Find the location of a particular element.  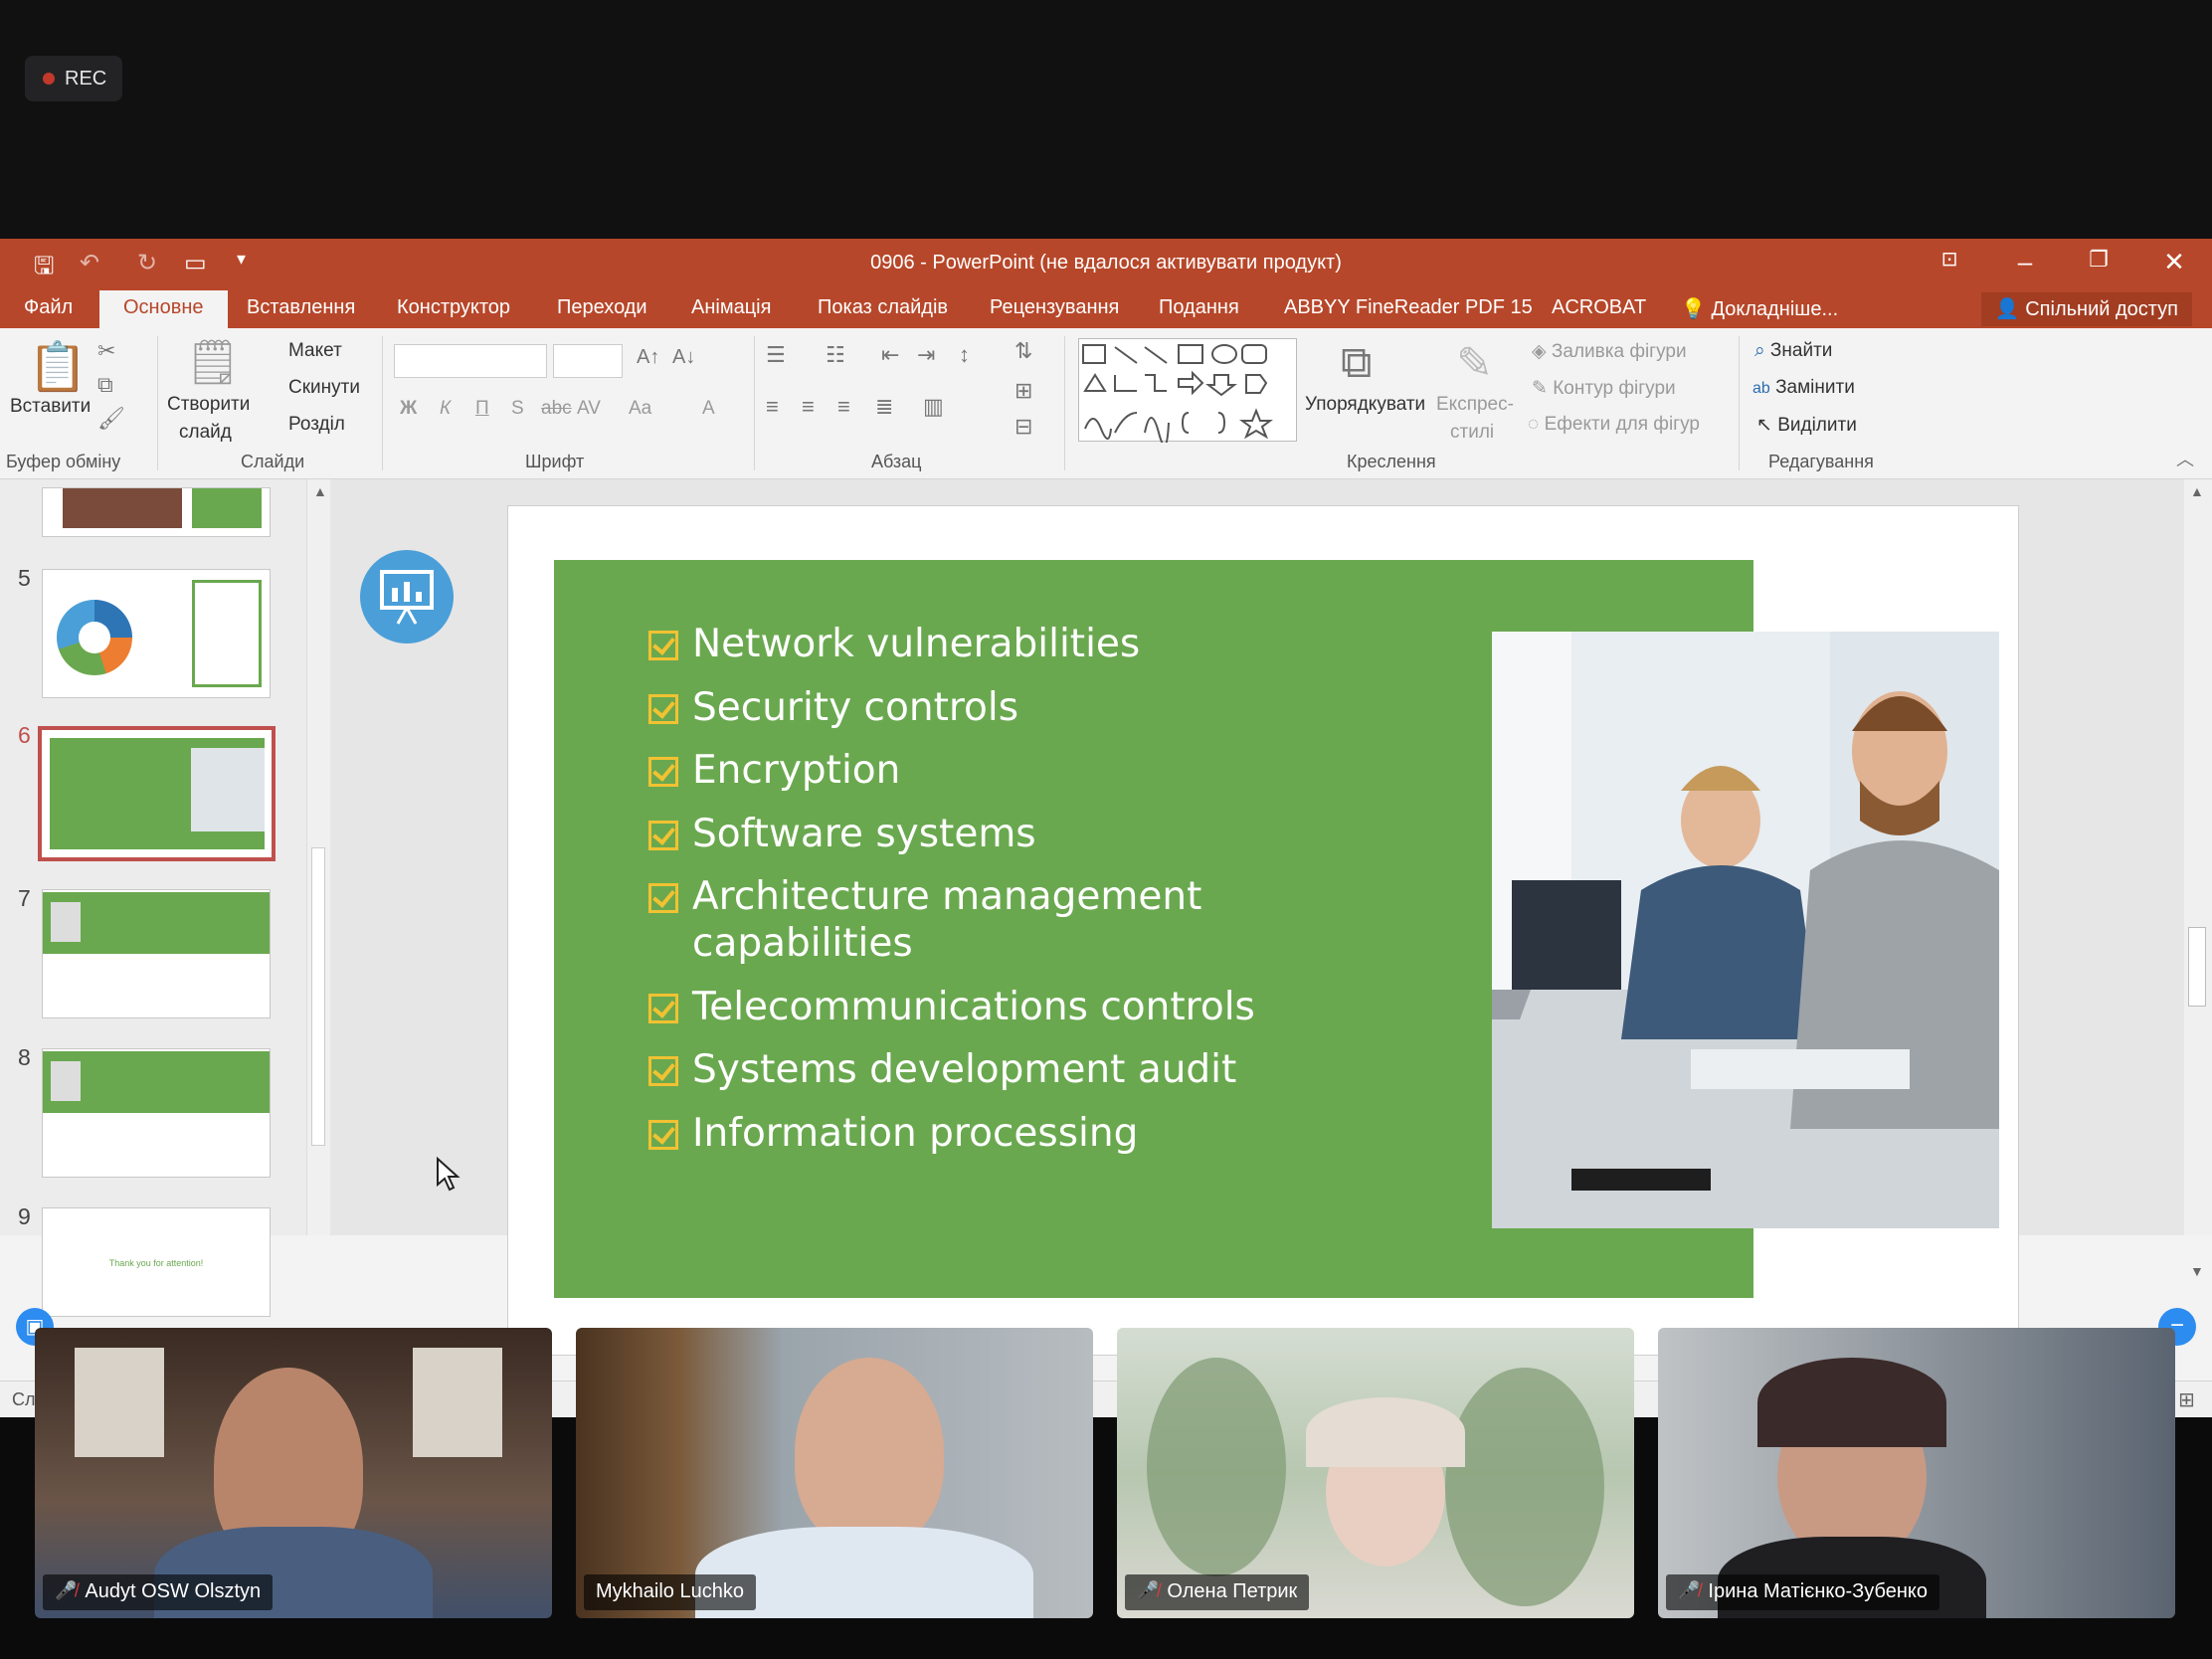

new-slide-button-line2: слайд is located at coordinates (205, 433).